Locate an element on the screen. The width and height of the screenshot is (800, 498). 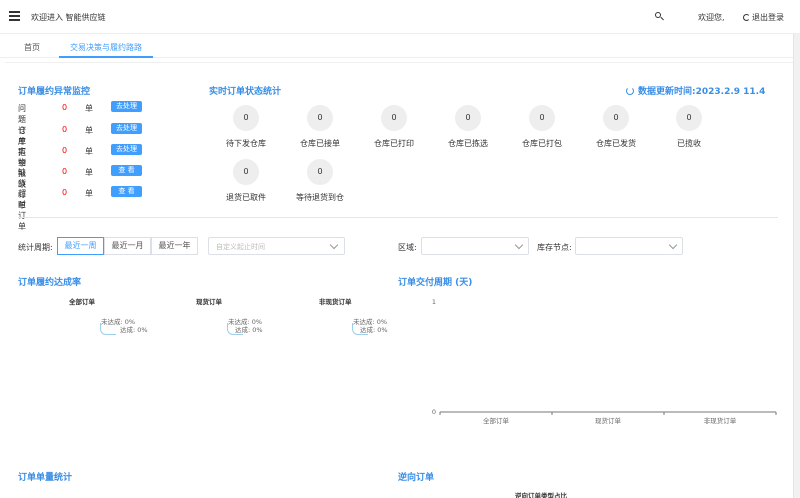
logout-icon is located at coordinates (746, 17).